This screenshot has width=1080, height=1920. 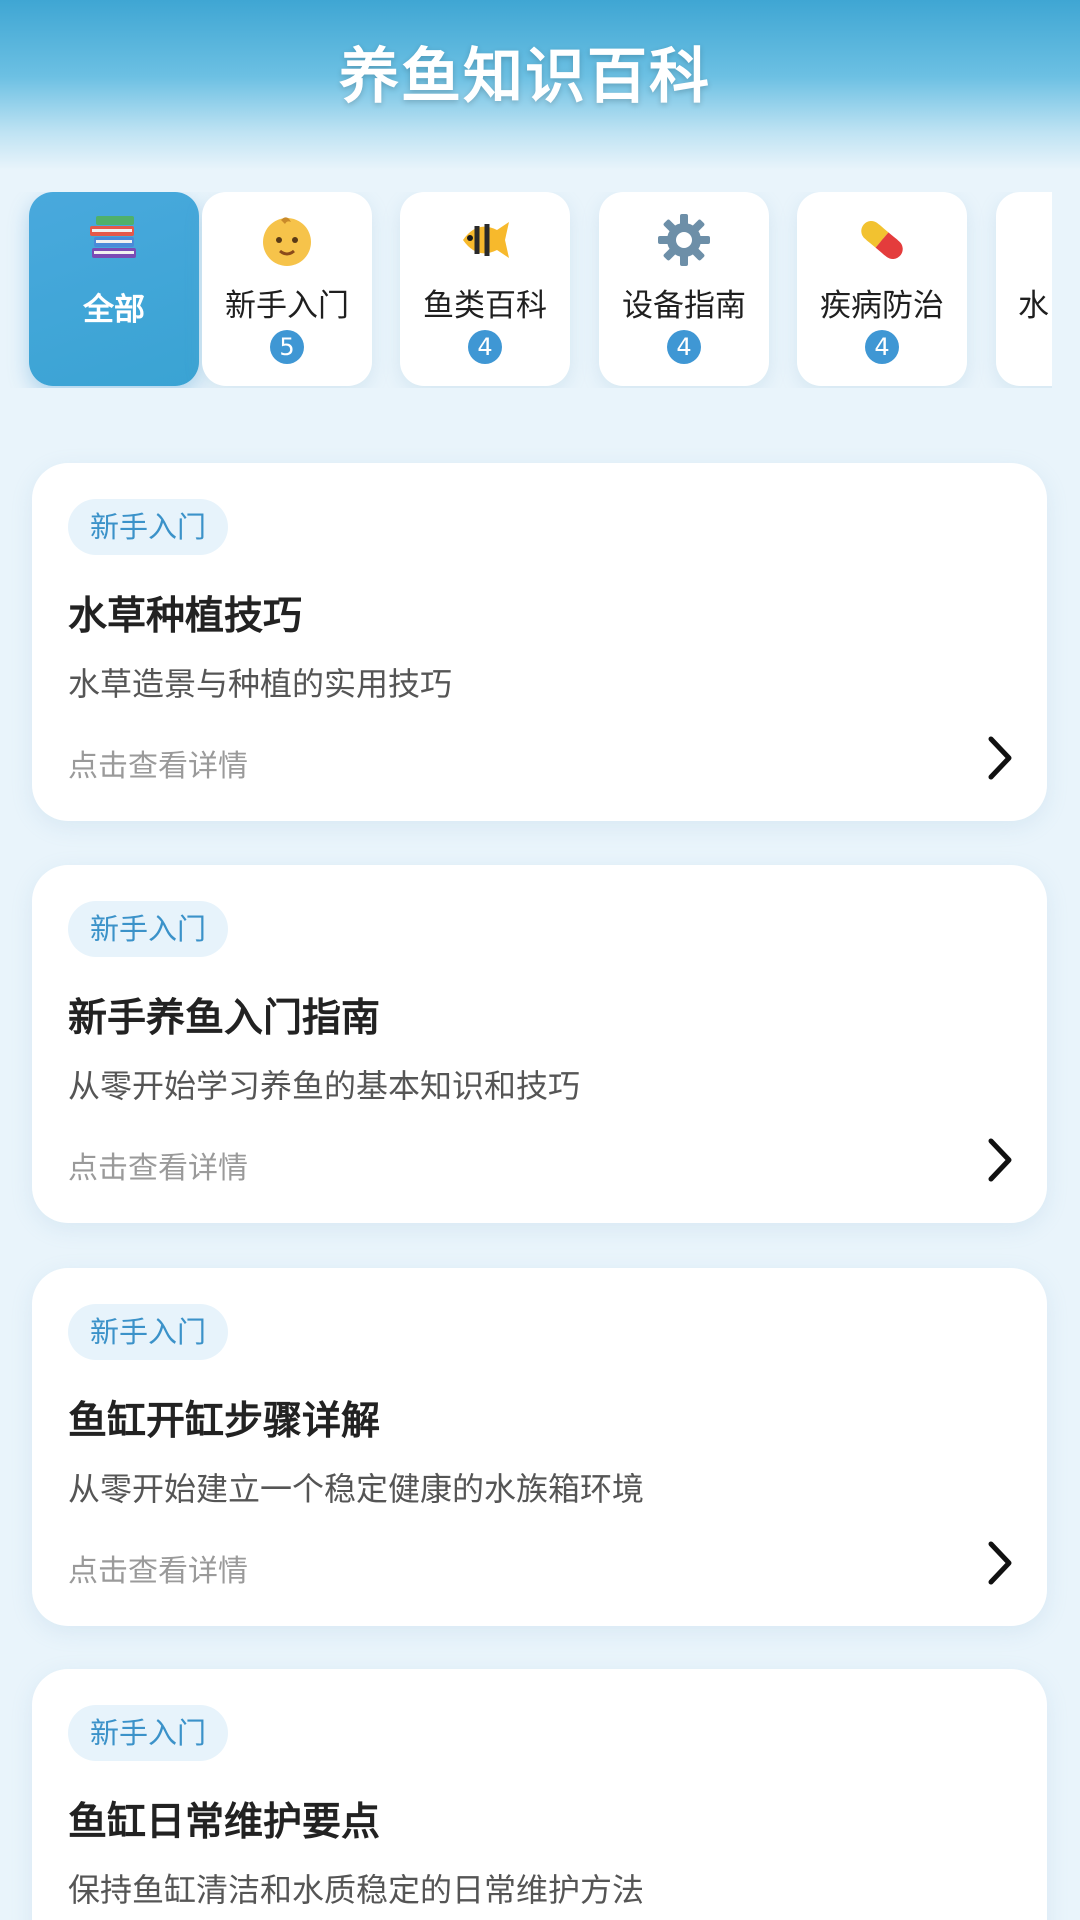 I want to click on article-description: 从零开始学习养鱼的基本知识和技巧, so click(x=324, y=1086).